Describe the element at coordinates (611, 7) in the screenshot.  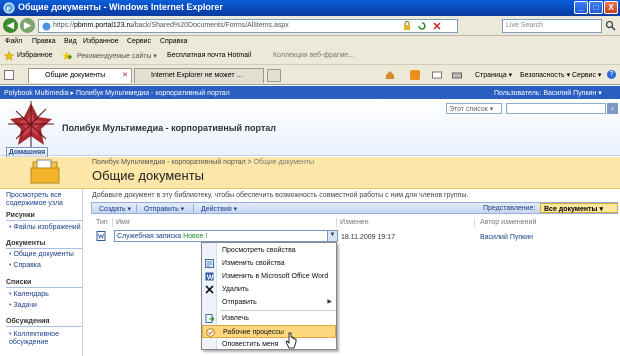
I see `close-button: X` at that location.